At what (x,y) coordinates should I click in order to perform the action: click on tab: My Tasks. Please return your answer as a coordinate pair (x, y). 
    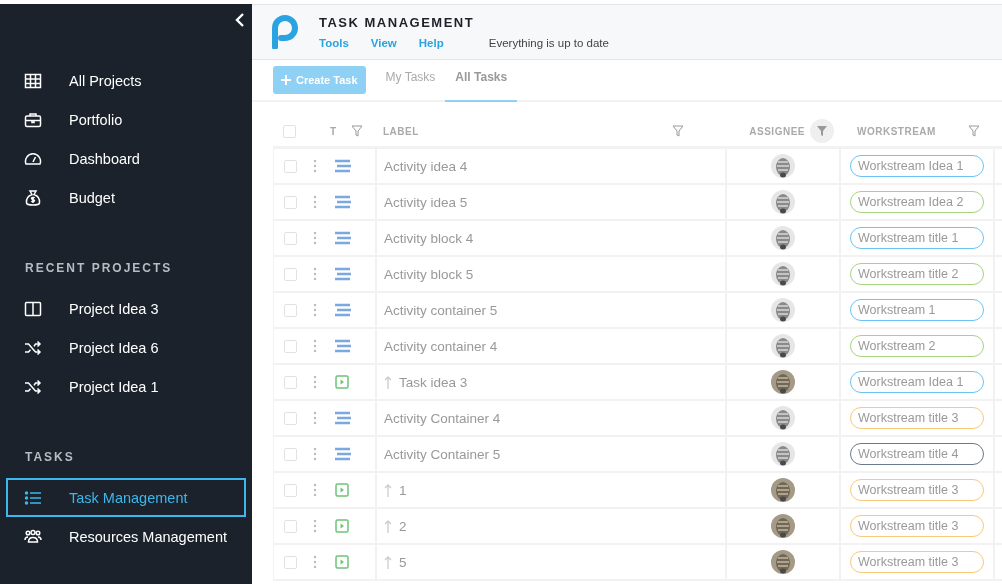
    Looking at the image, I should click on (410, 81).